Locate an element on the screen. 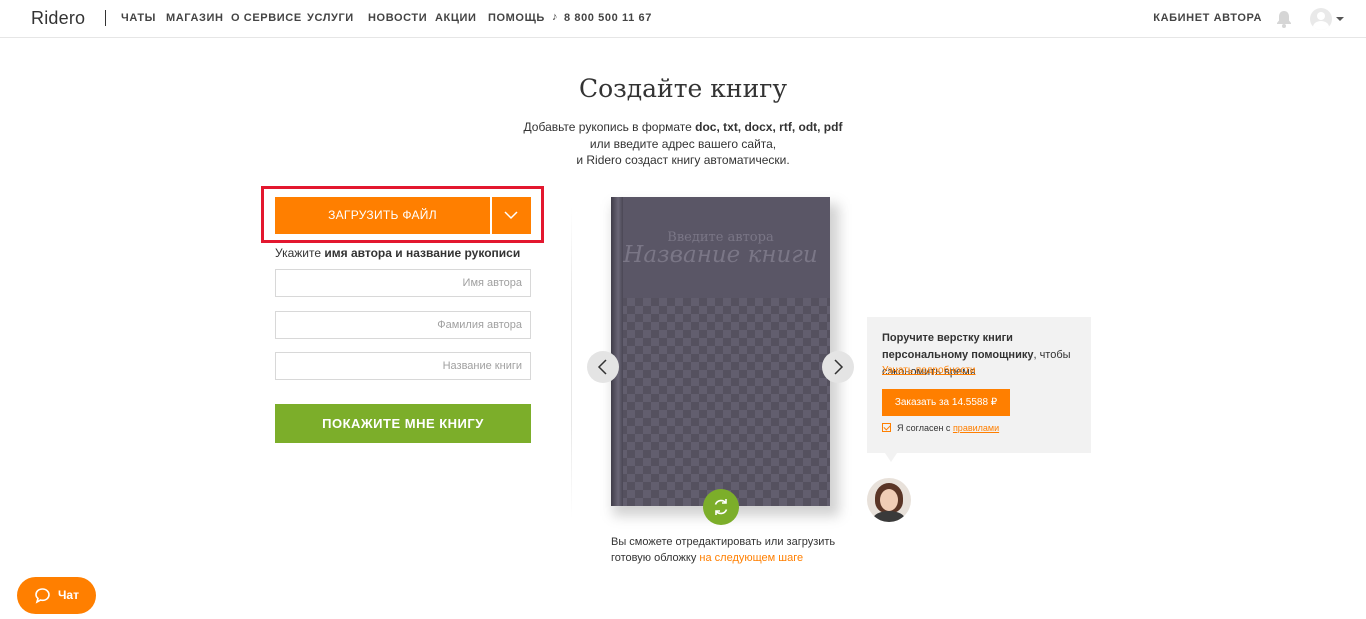  chevron-left-icon is located at coordinates (602, 367).